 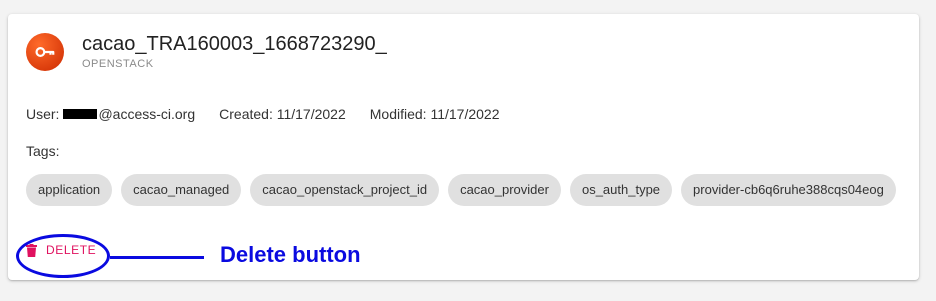 I want to click on meta-user: User: @access-ci.org, so click(x=110, y=114).